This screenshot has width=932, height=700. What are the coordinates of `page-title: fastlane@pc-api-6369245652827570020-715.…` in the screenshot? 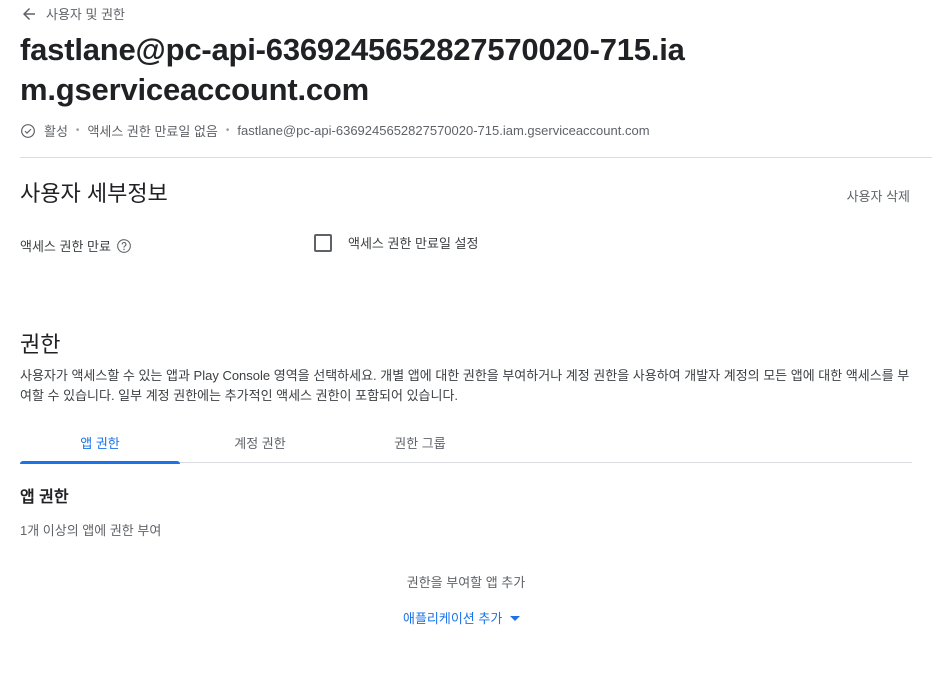 It's located at (352, 69).